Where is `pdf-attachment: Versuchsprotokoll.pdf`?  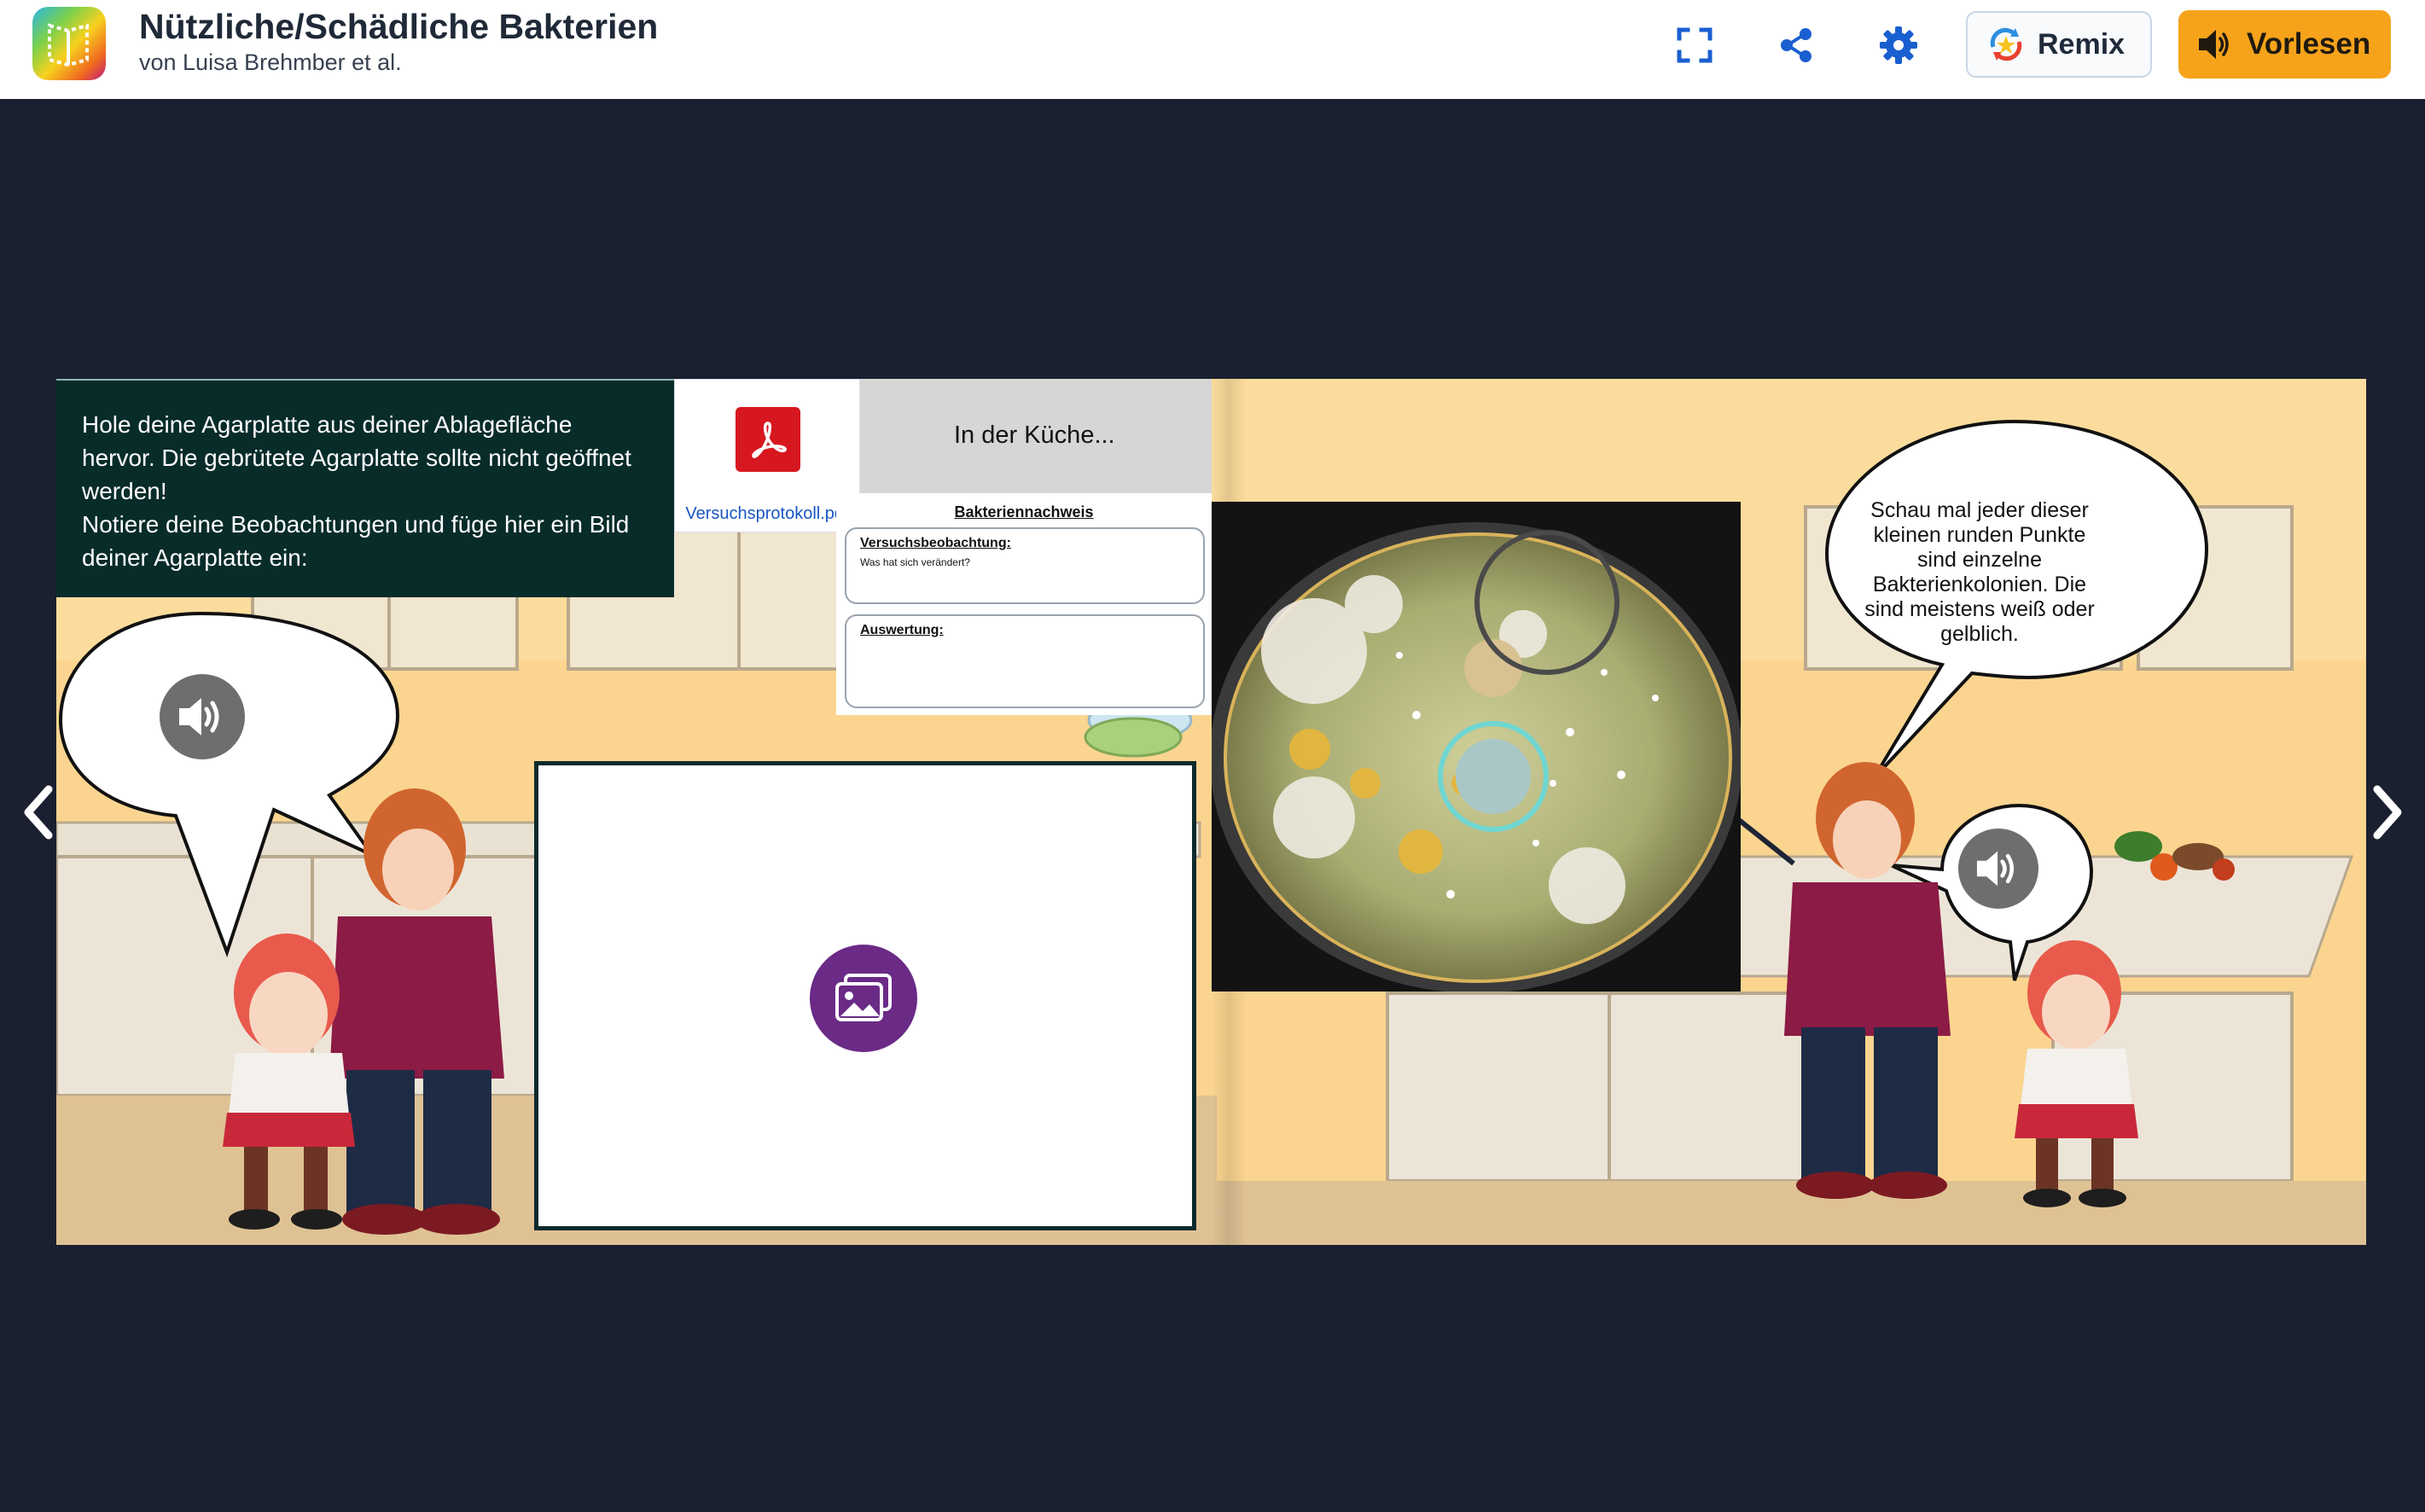 pdf-attachment: Versuchsprotokoll.pdf is located at coordinates (767, 455).